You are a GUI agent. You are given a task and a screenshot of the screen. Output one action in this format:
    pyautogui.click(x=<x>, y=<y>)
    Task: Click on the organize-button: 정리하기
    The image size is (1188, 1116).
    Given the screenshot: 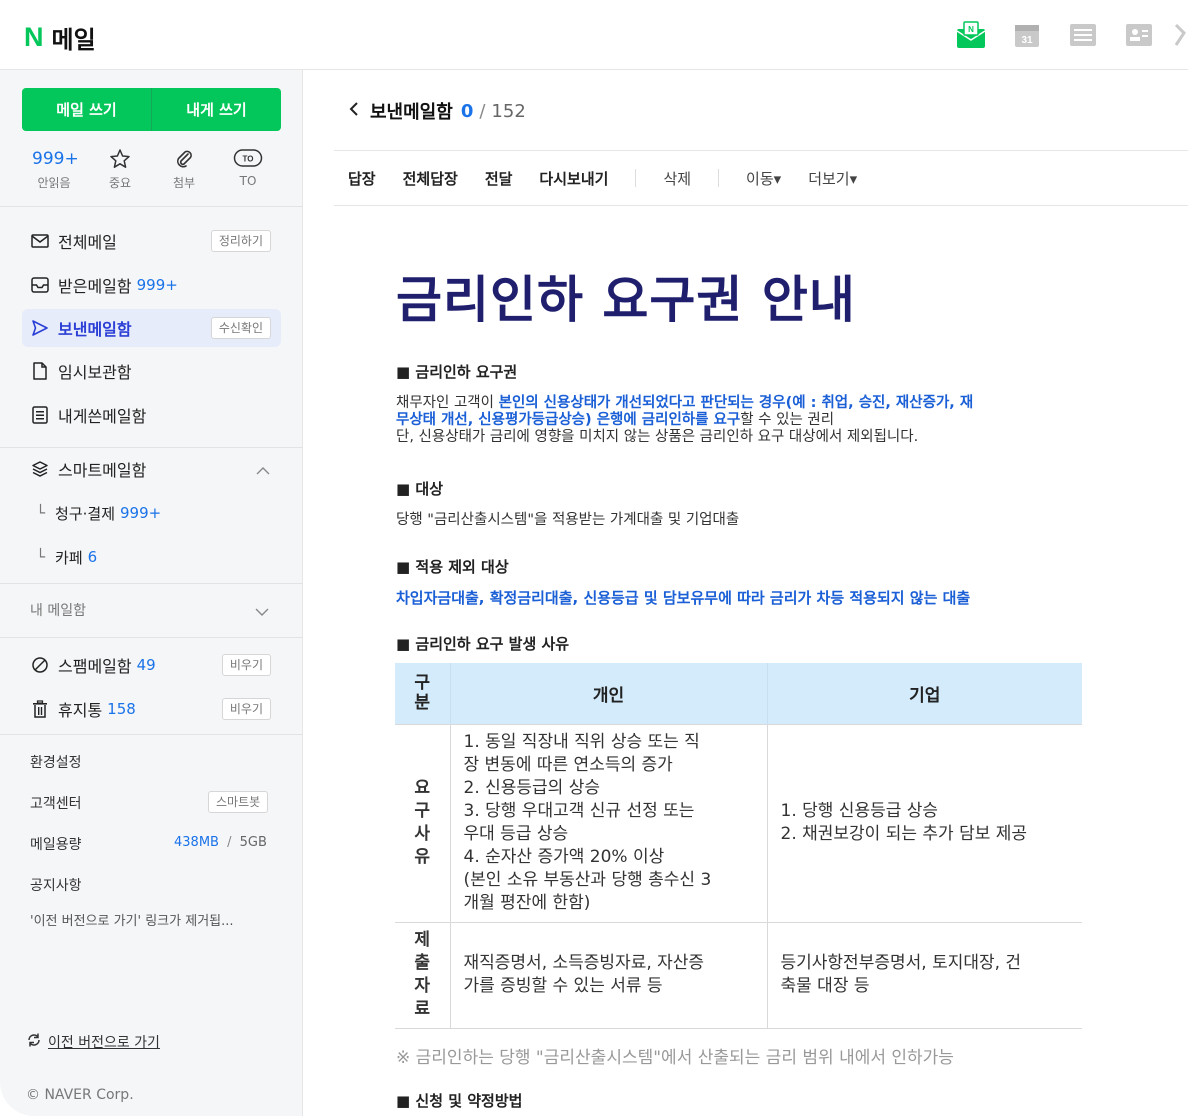 What is the action you would take?
    pyautogui.click(x=240, y=241)
    